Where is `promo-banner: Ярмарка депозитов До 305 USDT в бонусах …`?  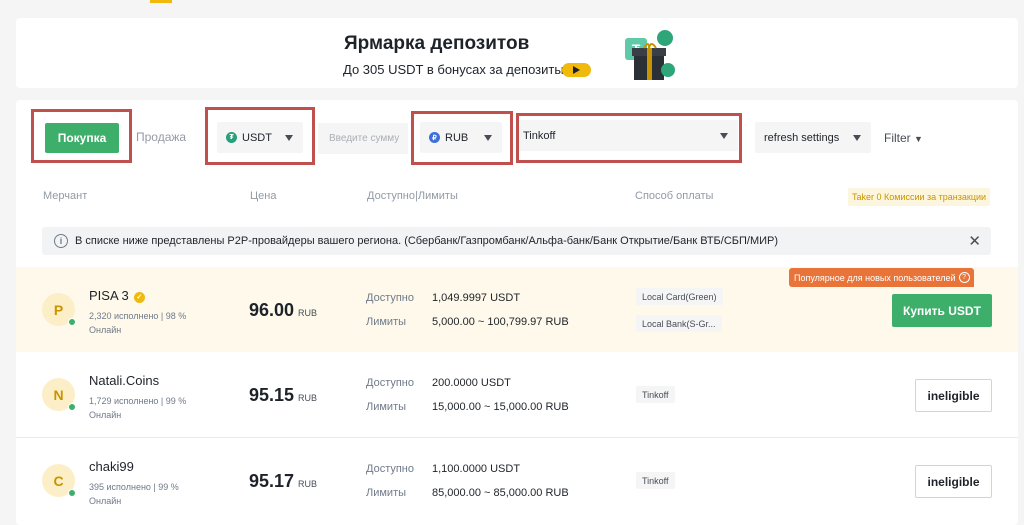 promo-banner: Ярмарка депозитов До 305 USDT в бонусах … is located at coordinates (517, 53).